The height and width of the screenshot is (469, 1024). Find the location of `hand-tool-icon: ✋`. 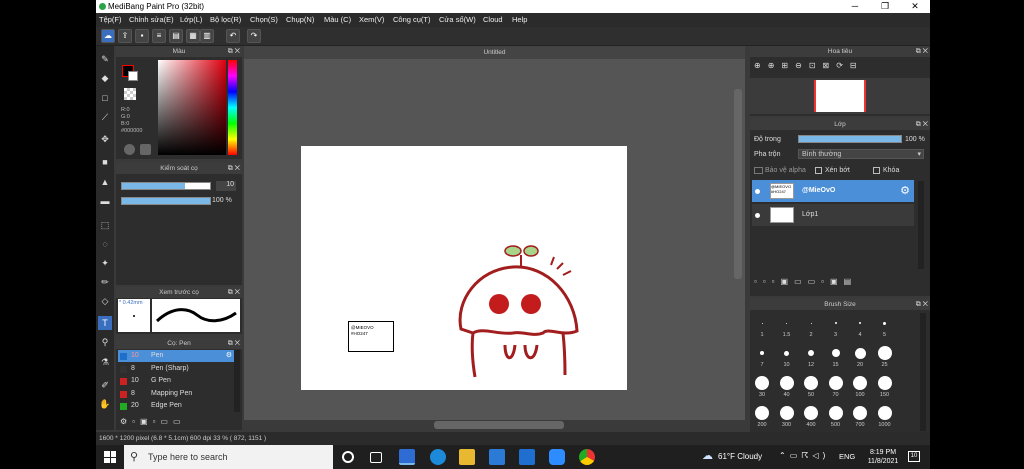

hand-tool-icon: ✋ is located at coordinates (105, 404).